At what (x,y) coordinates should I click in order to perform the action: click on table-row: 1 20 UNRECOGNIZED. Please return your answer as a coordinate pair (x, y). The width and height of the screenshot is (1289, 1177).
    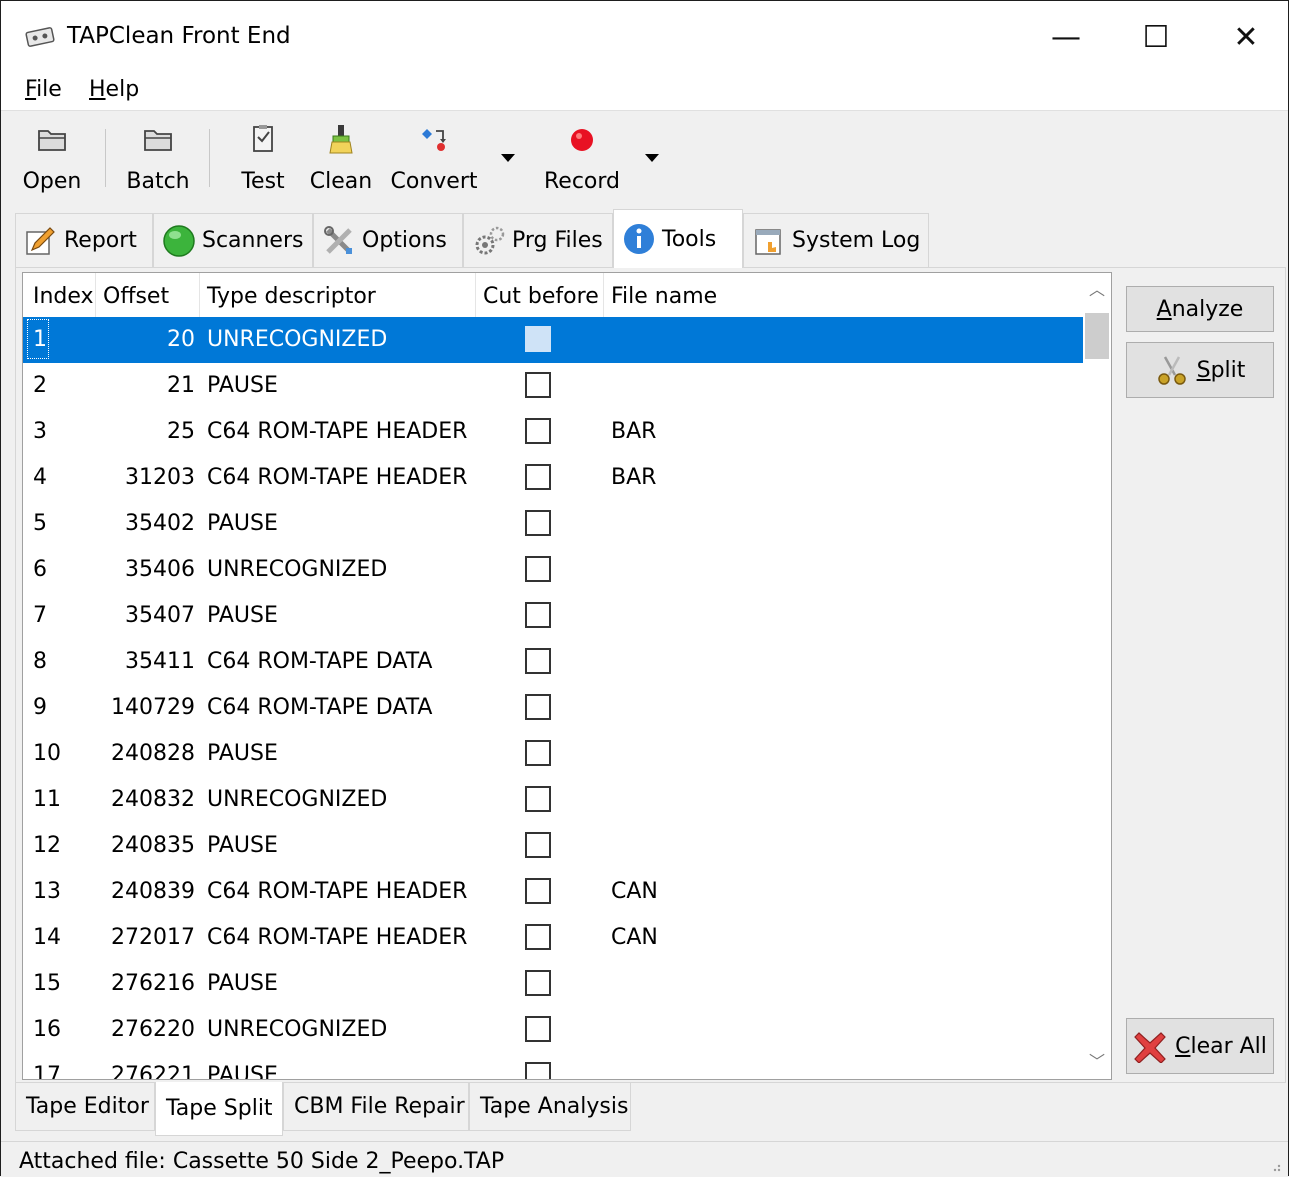
    Looking at the image, I should click on (553, 340).